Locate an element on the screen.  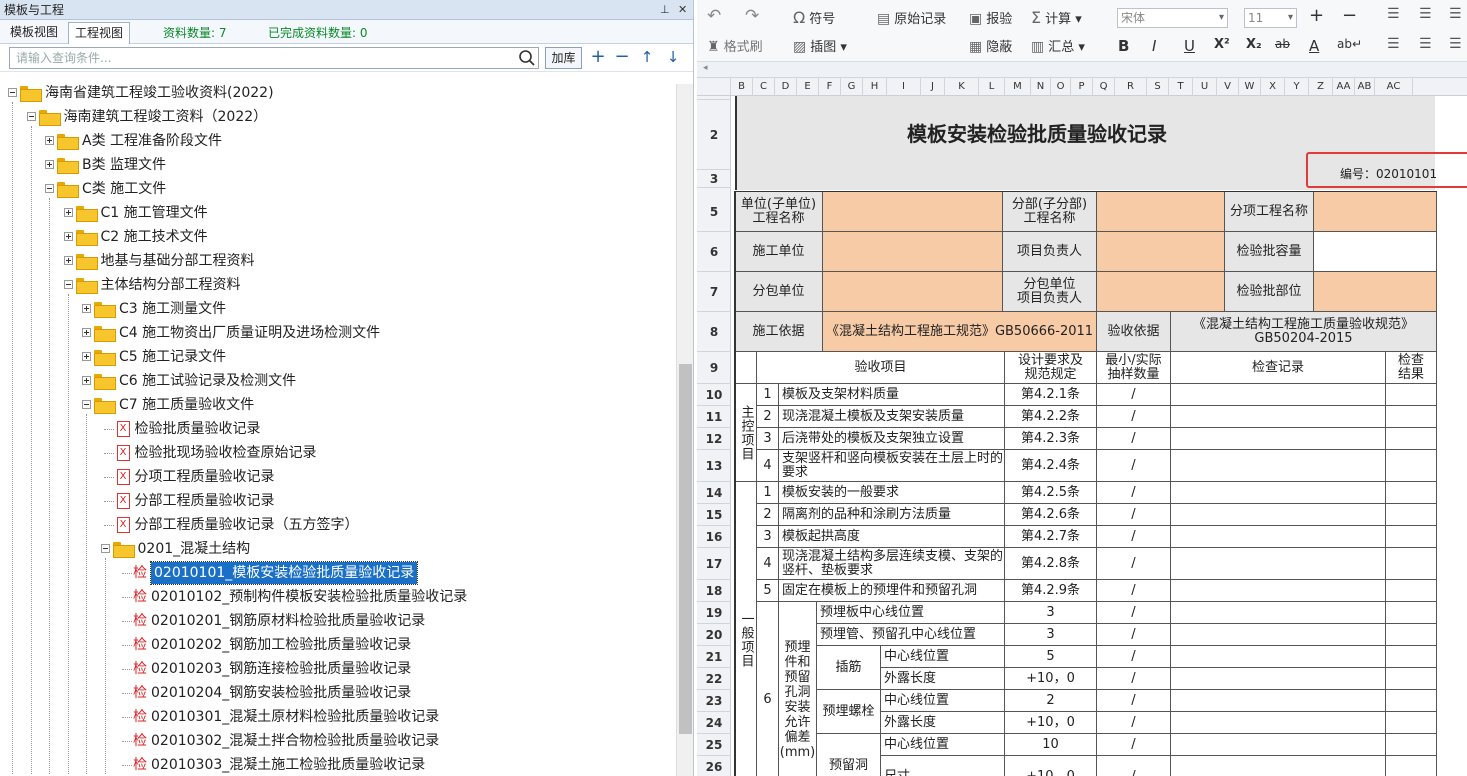
search-icon is located at coordinates (527, 58).